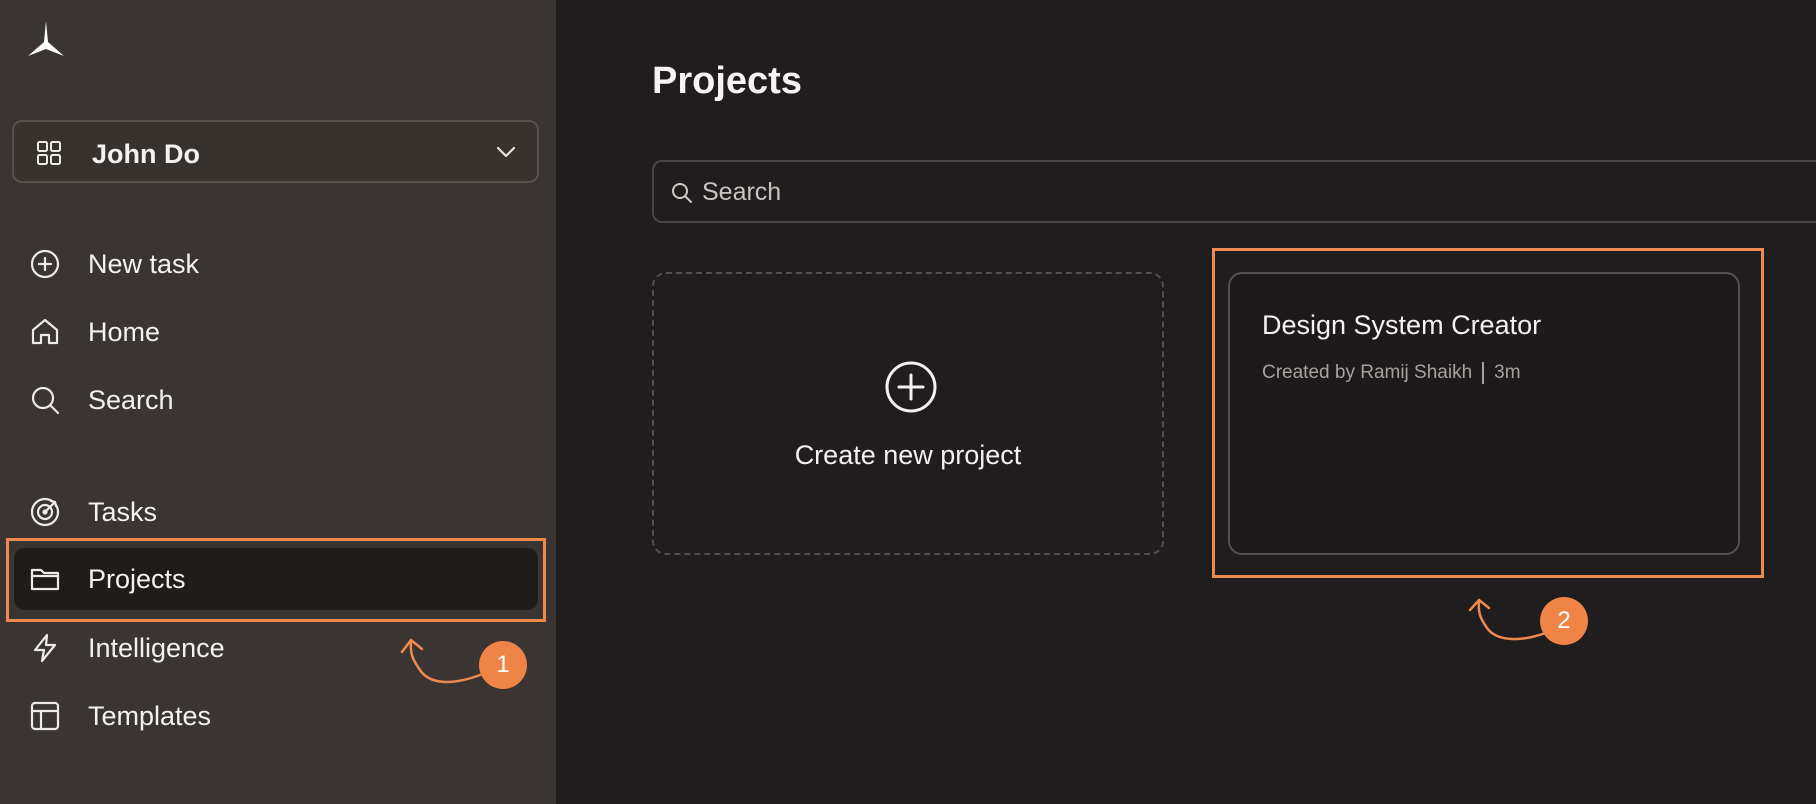  I want to click on page-title: Projects, so click(727, 81).